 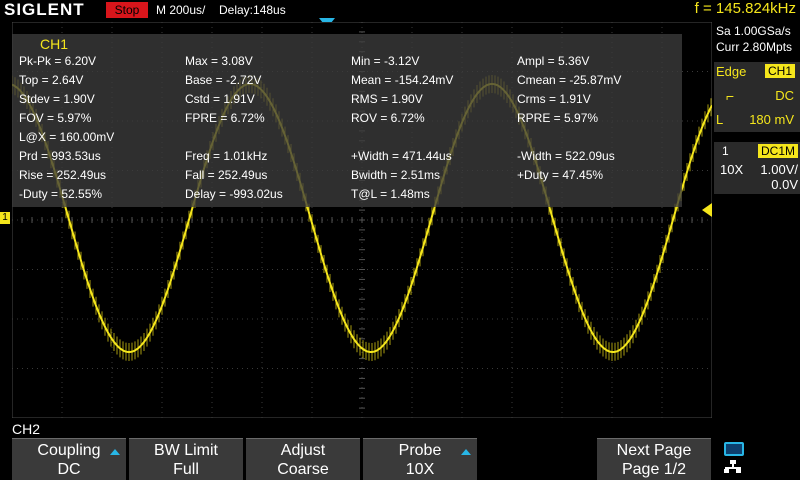 What do you see at coordinates (569, 80) in the screenshot?
I see `measurement-value: Cmean = -25.87mV` at bounding box center [569, 80].